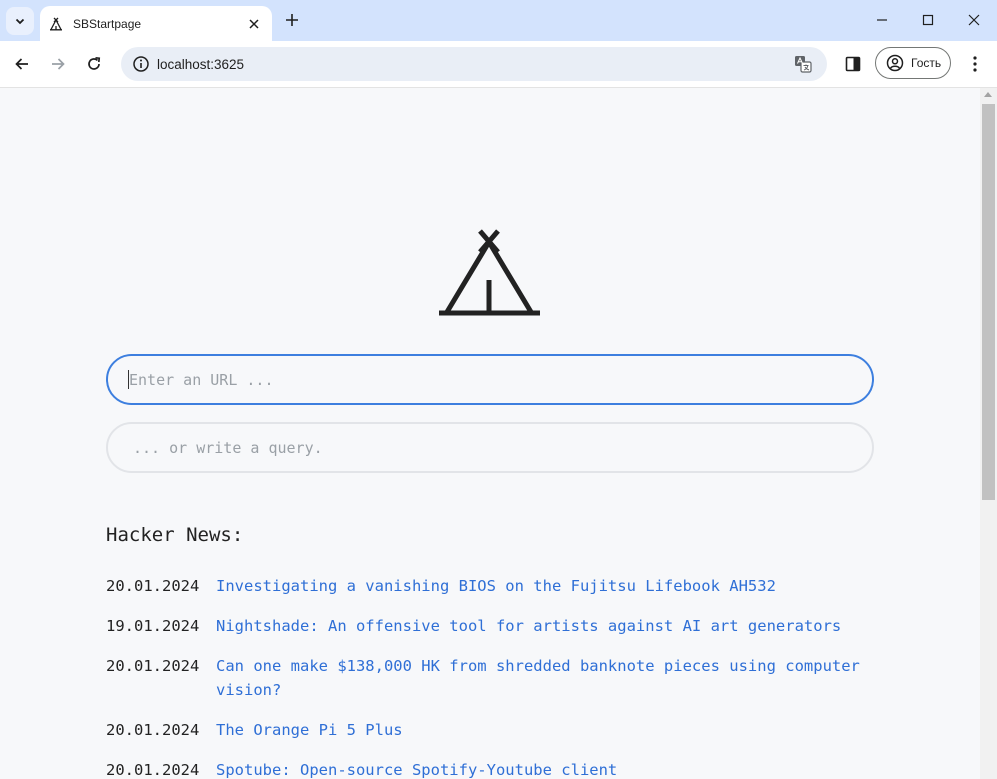  I want to click on forward-button, so click(58, 64).